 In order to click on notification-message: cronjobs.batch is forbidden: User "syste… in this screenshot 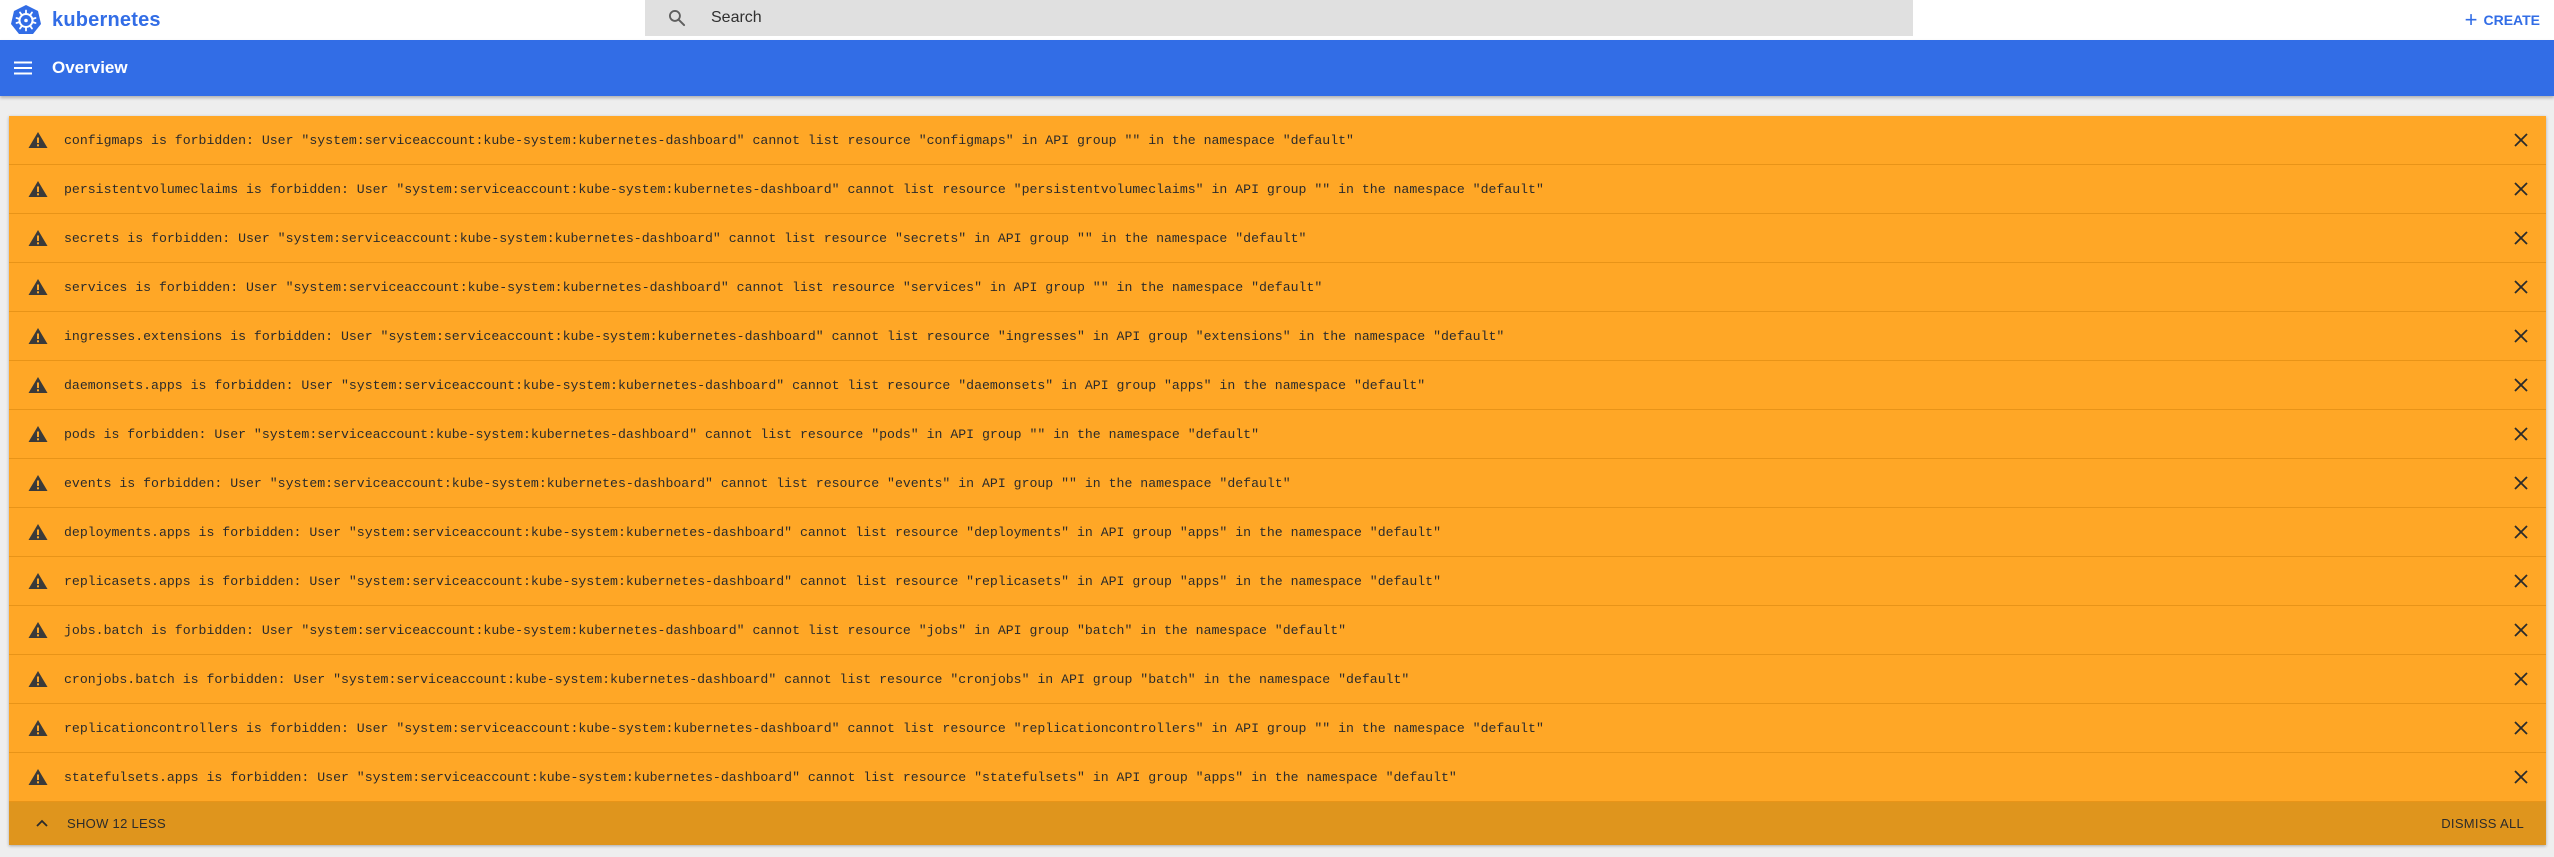, I will do `click(737, 679)`.